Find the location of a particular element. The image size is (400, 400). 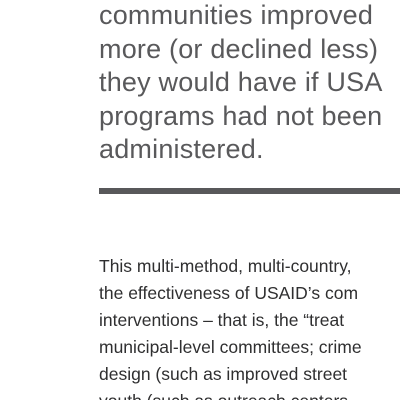

body-line: the effectiveness of USAID’s com is located at coordinates (229, 293).